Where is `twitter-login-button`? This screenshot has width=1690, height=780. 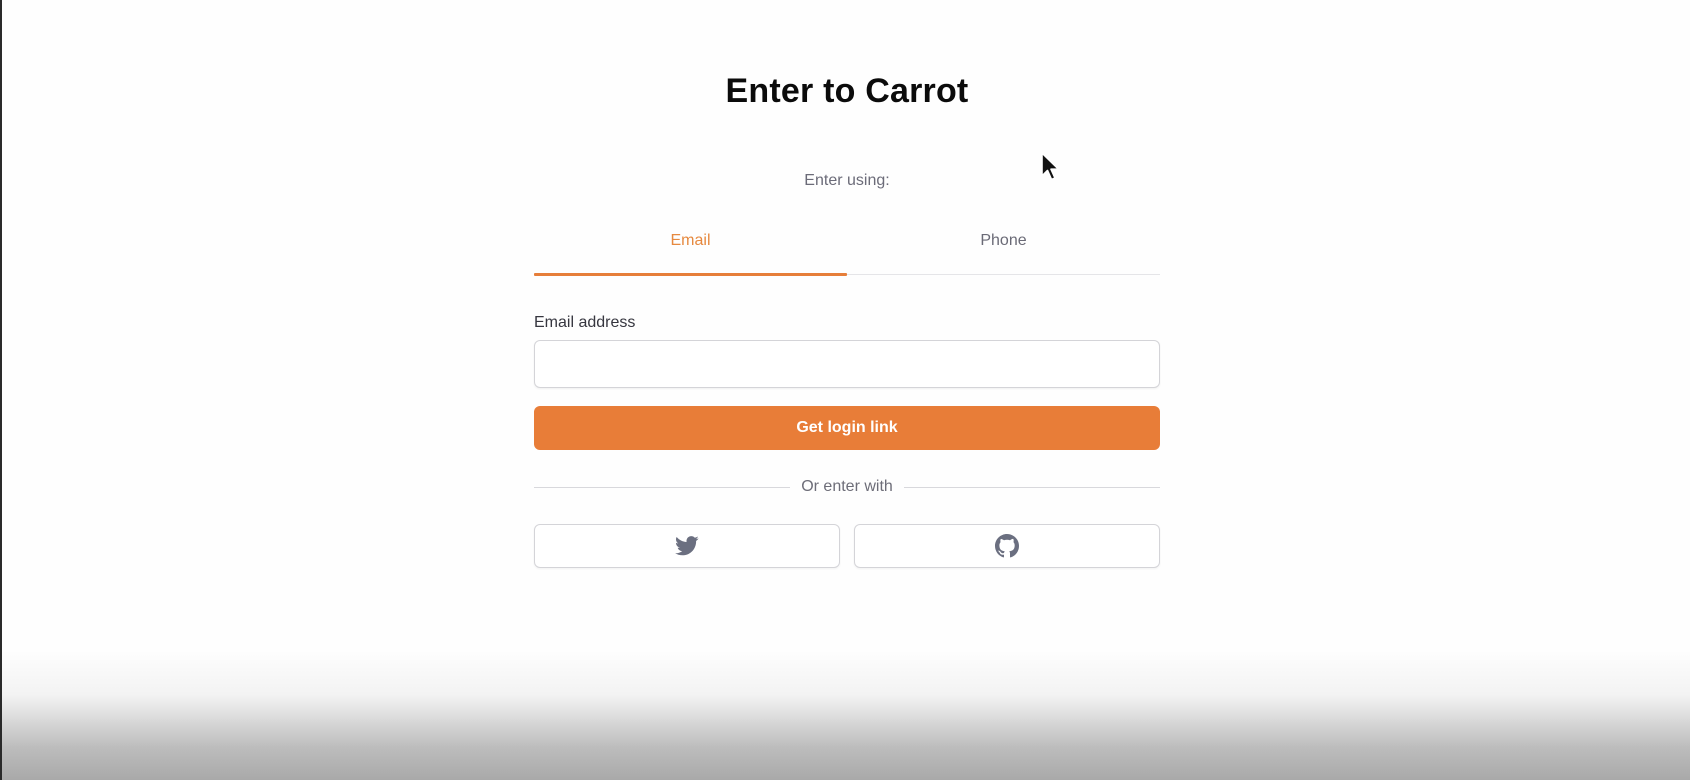 twitter-login-button is located at coordinates (687, 546).